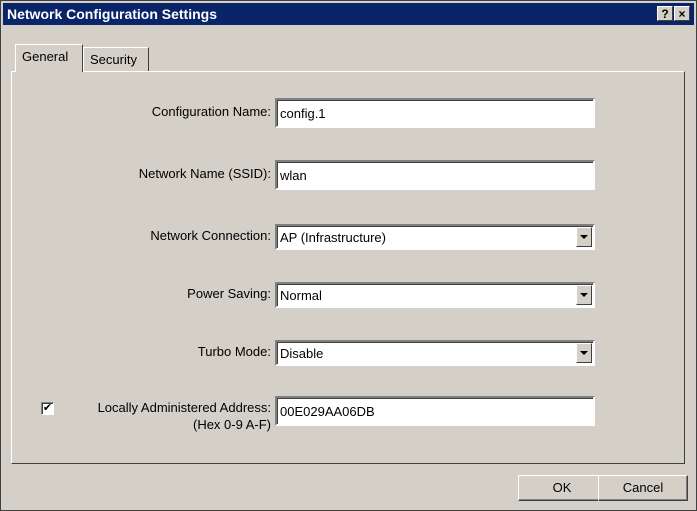  Describe the element at coordinates (643, 488) in the screenshot. I see `cancel-button: Cancel` at that location.